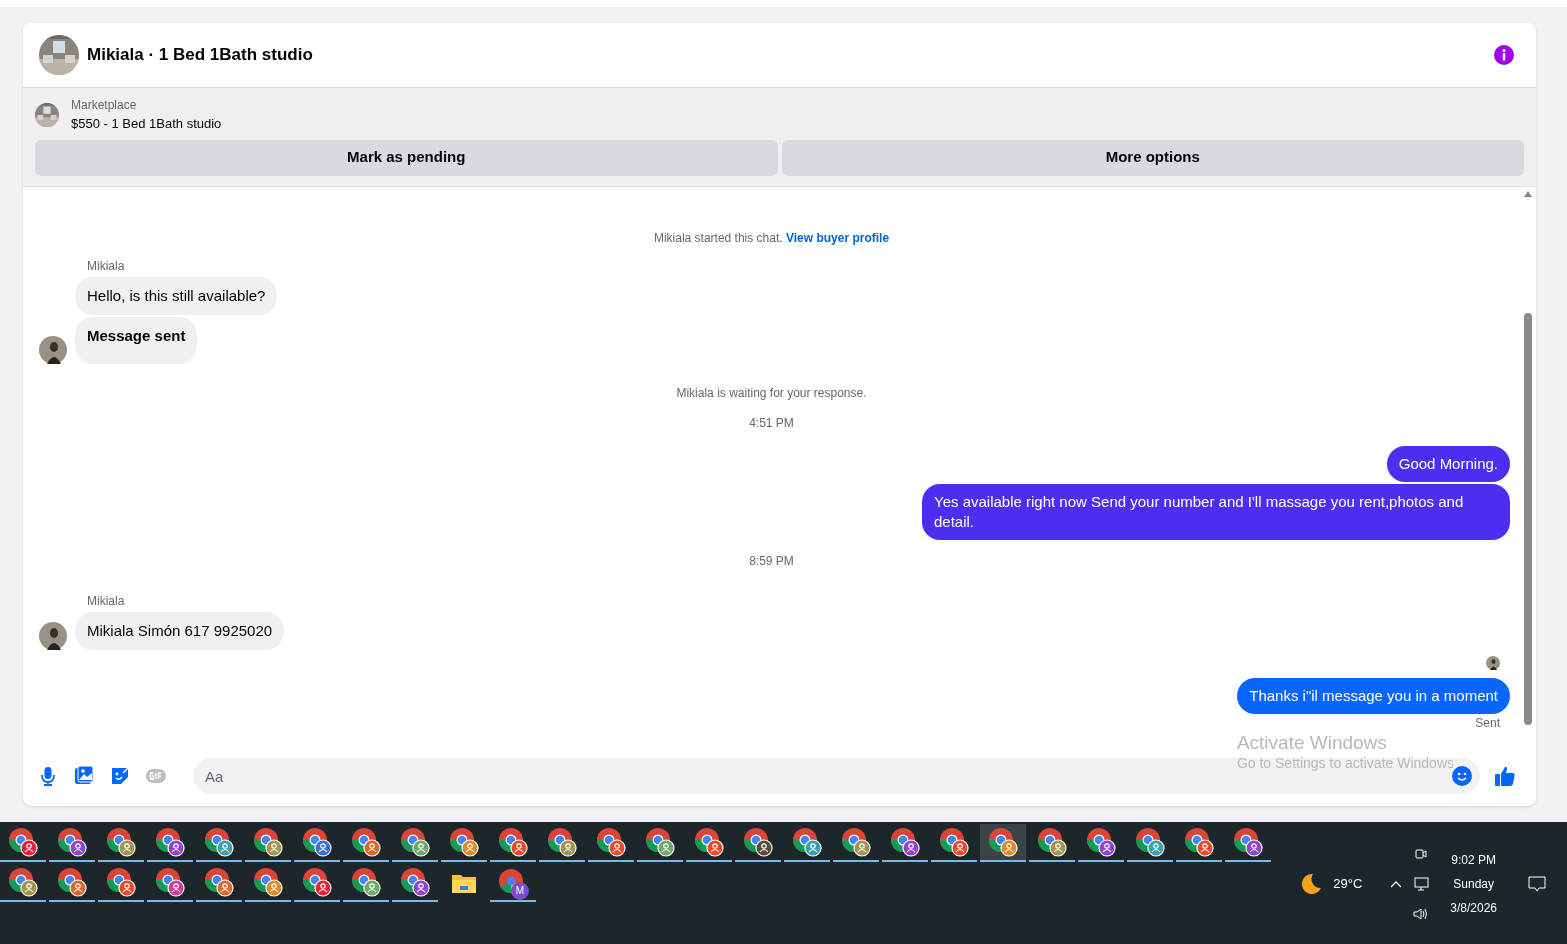 Image resolution: width=1567 pixels, height=944 pixels. What do you see at coordinates (1473, 860) in the screenshot?
I see `clock-time: 9:02 PM` at bounding box center [1473, 860].